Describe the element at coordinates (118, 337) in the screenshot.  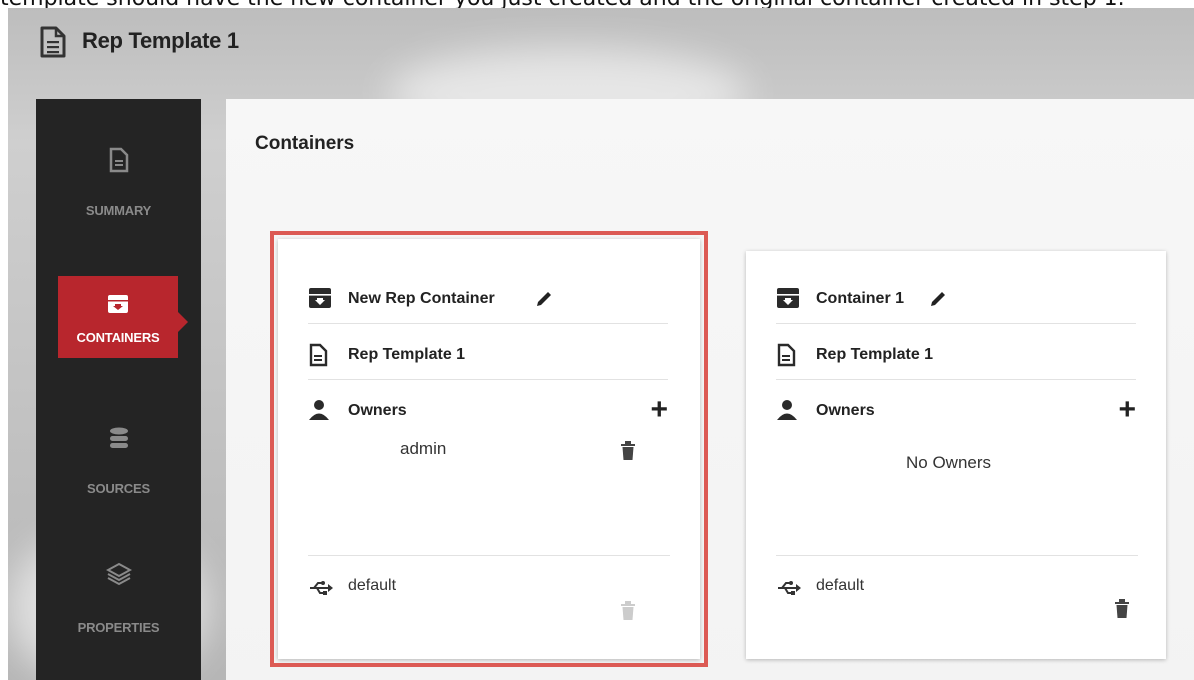
I see `sidebar-item-label: CONTAINERS` at that location.